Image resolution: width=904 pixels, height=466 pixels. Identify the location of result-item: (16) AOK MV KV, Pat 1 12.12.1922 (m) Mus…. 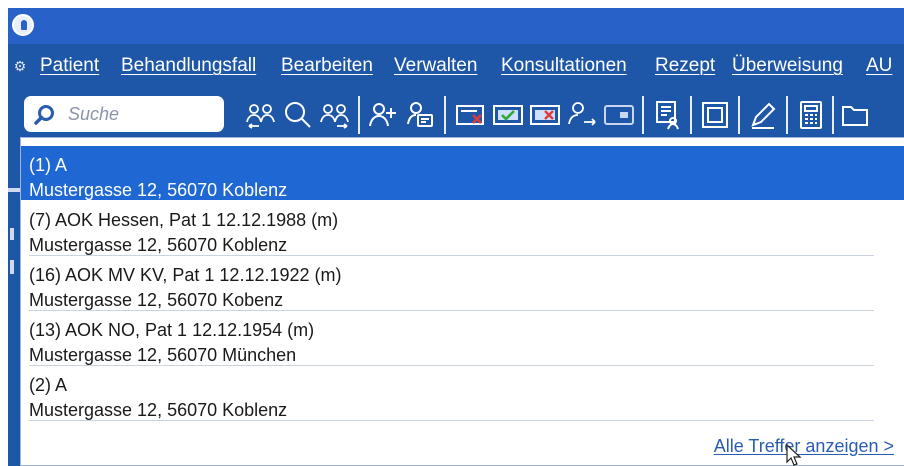
(462, 283).